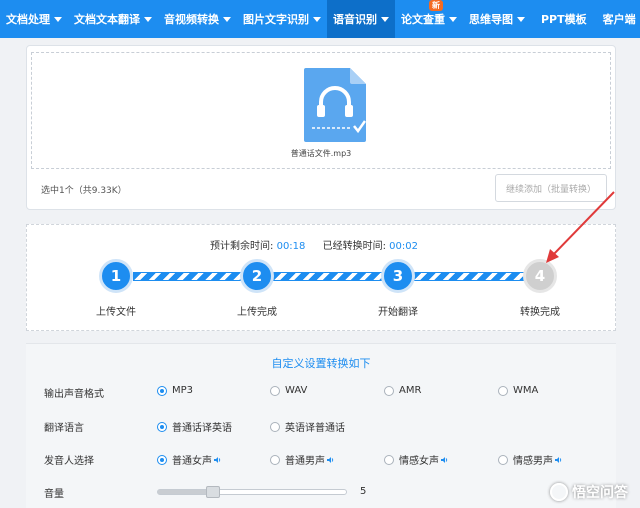 The image size is (640, 508). Describe the element at coordinates (28, 19) in the screenshot. I see `nav-item-label: 文档处理` at that location.